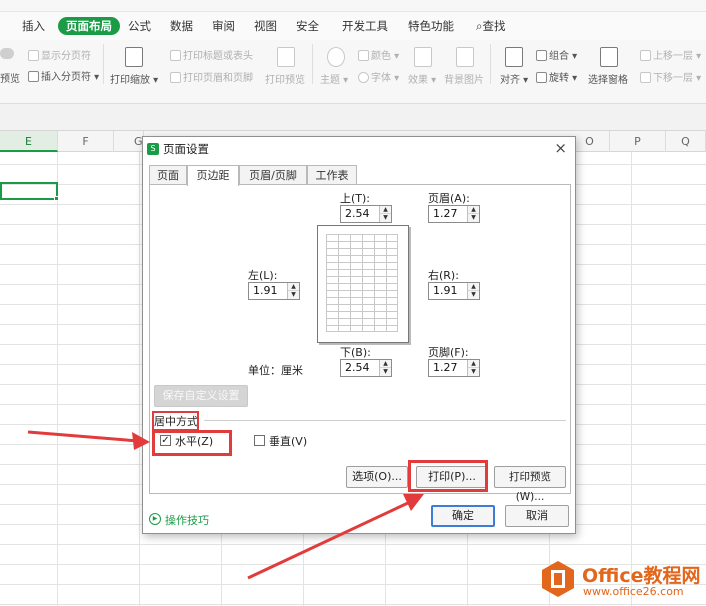  I want to click on app-logo-icon: S, so click(153, 149).